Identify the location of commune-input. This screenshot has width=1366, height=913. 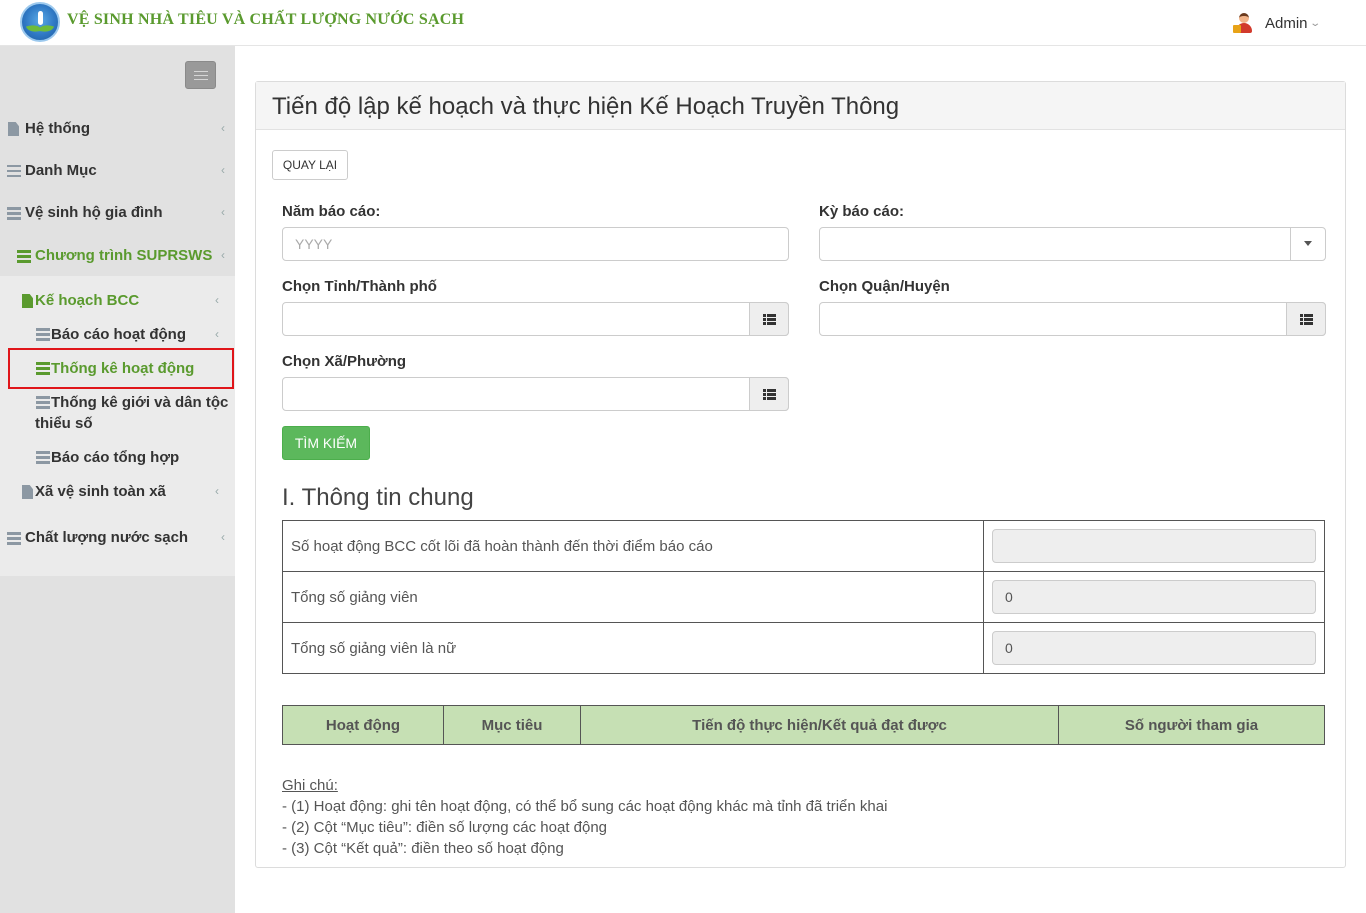
(535, 394).